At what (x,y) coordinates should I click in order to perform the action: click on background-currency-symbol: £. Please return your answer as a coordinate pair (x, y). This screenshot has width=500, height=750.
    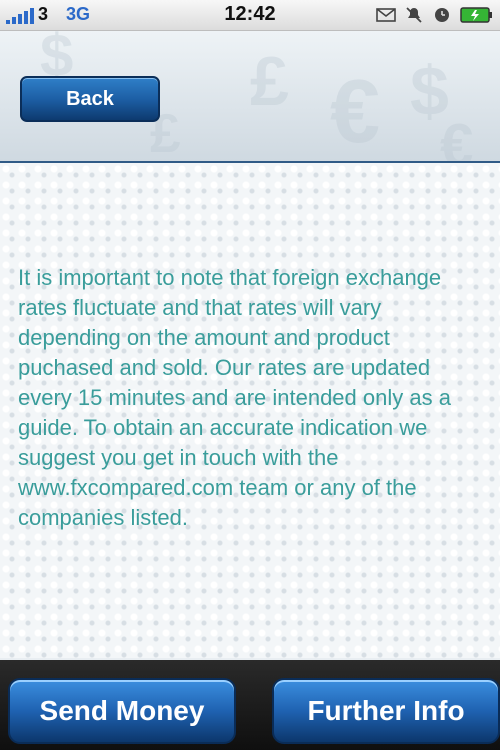
    Looking at the image, I should click on (269, 81).